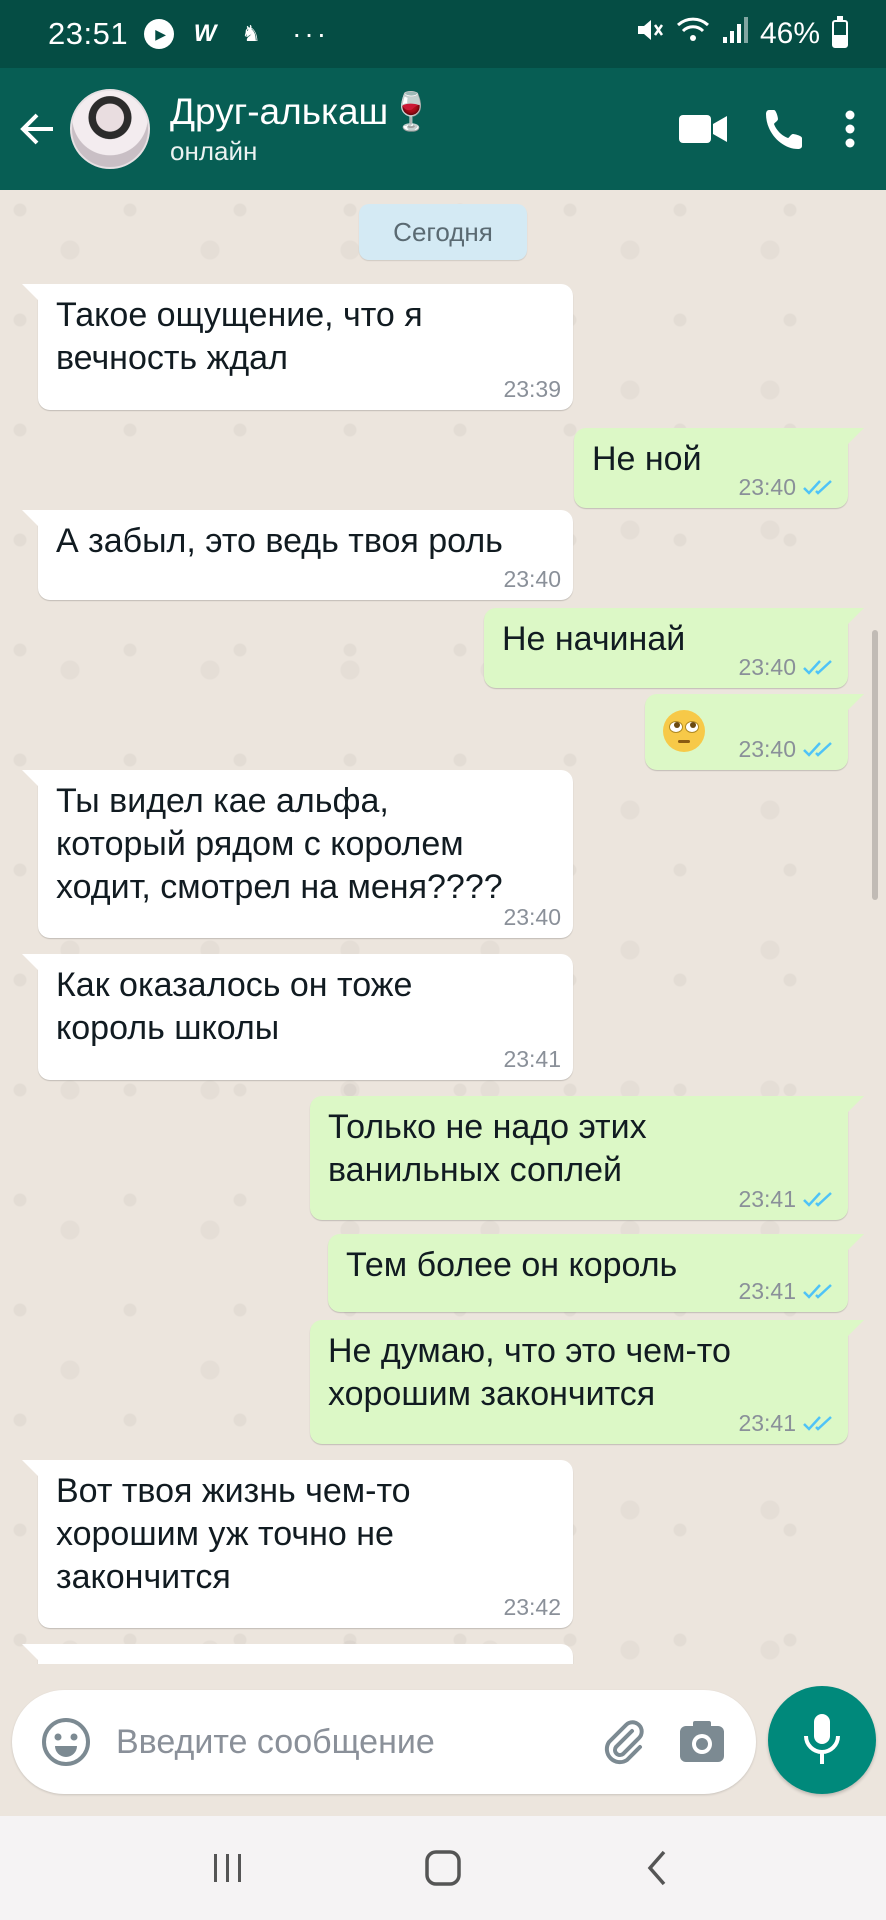  I want to click on w-icon: W, so click(205, 33).